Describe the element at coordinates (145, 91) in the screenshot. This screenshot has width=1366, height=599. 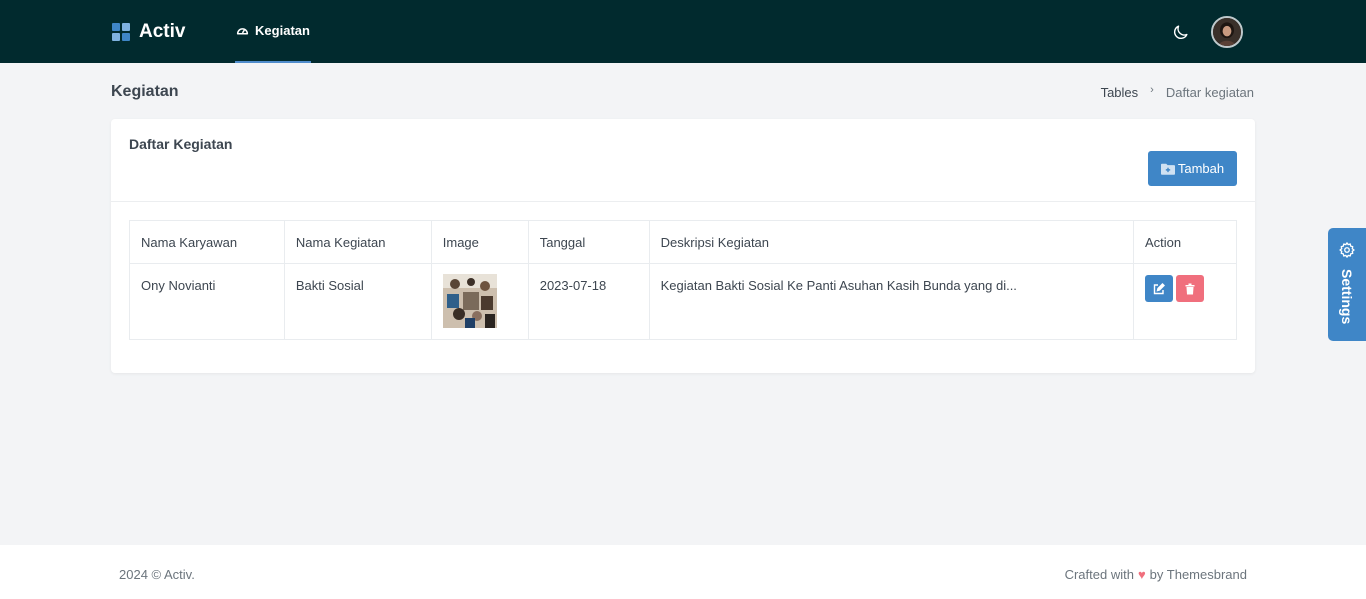
I see `page-title: Kegiatan` at that location.